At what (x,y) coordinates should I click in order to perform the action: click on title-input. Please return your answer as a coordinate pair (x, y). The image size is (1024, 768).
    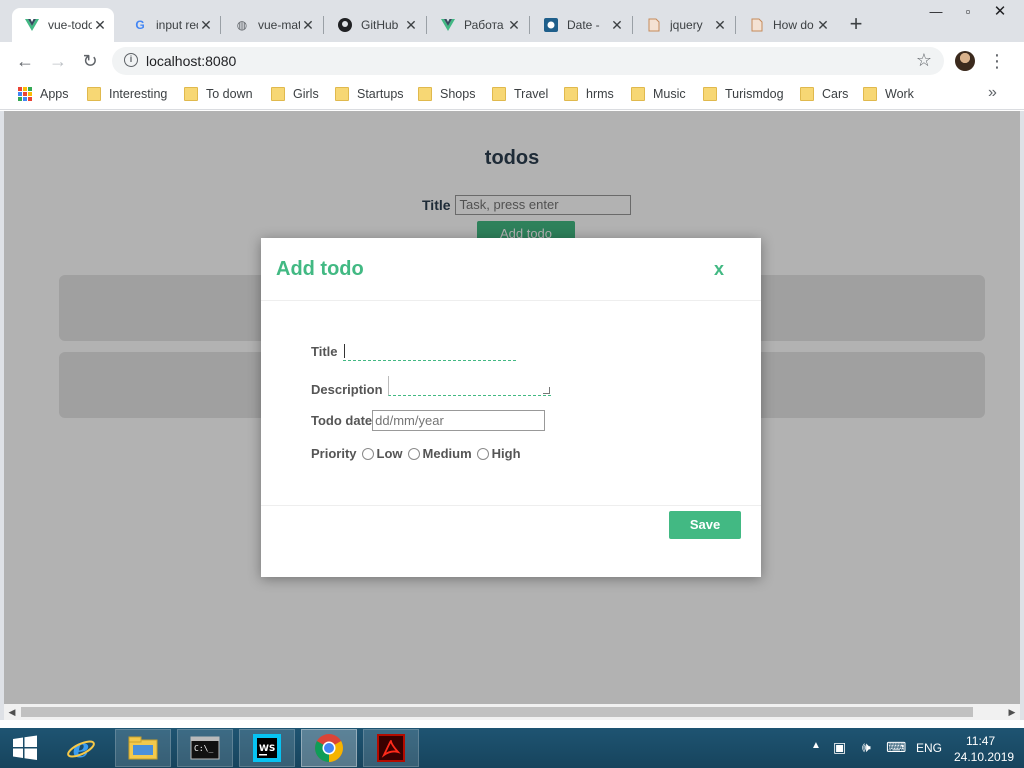
    Looking at the image, I should click on (429, 351).